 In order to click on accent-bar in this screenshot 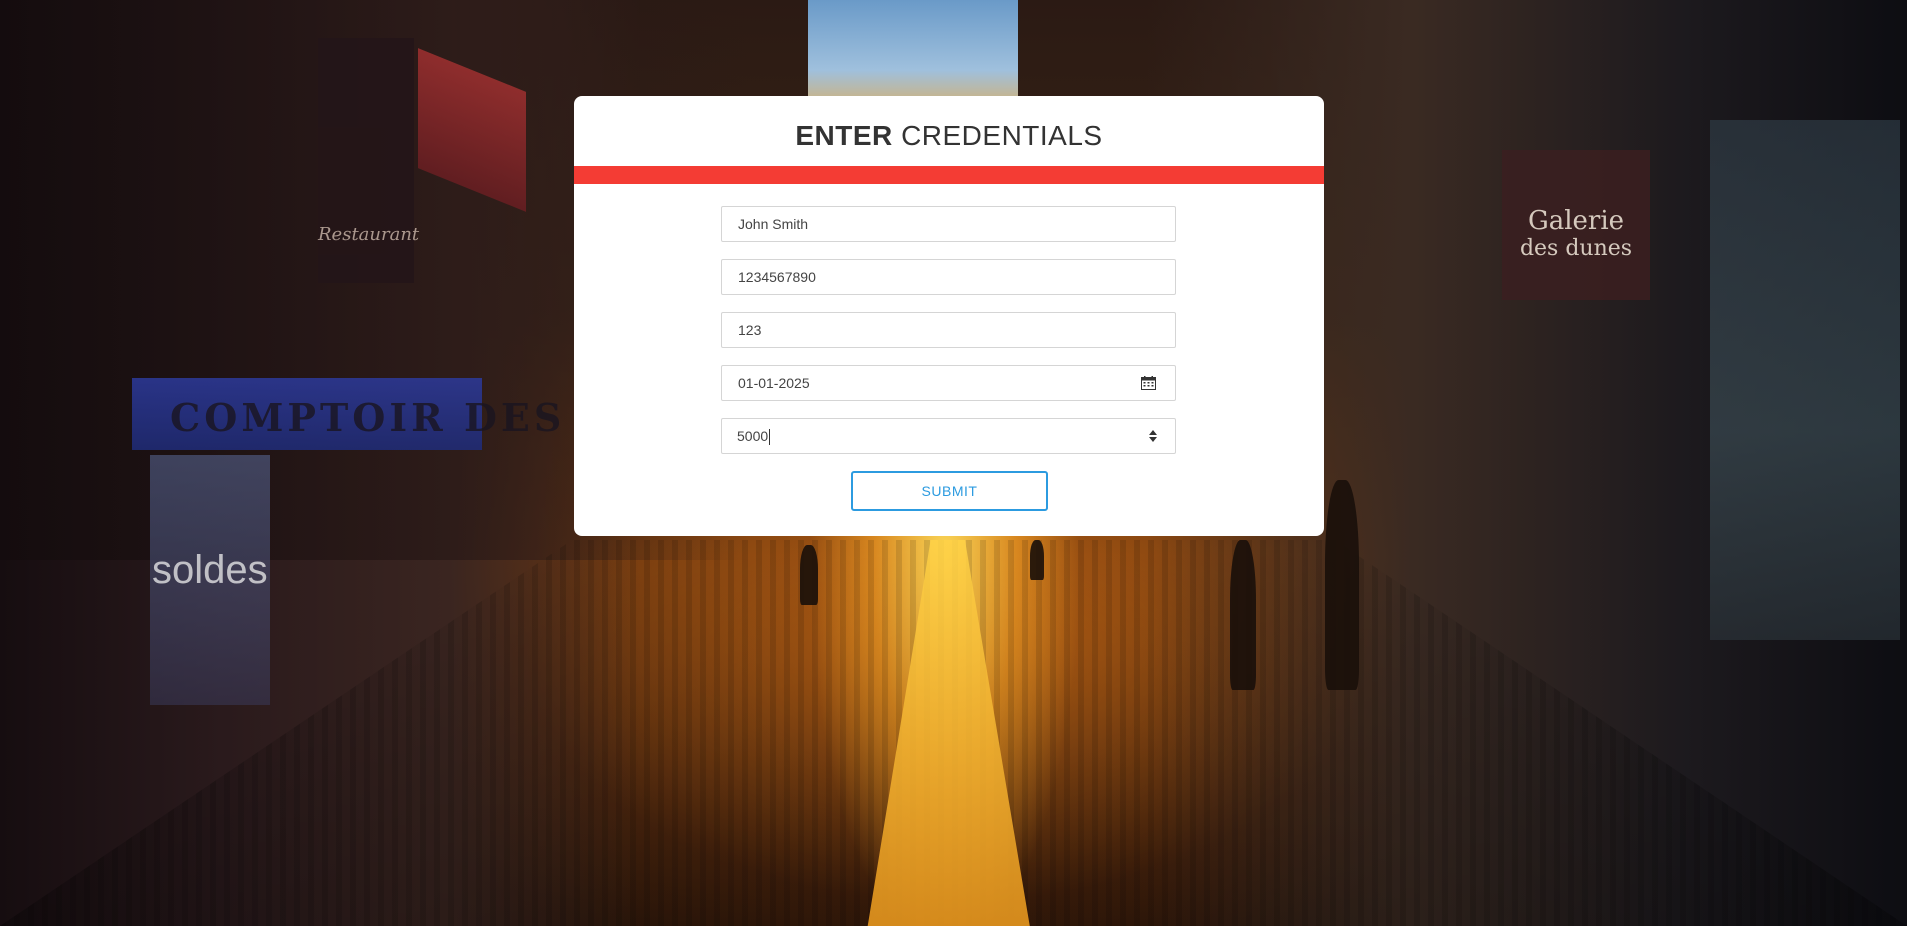, I will do `click(949, 175)`.